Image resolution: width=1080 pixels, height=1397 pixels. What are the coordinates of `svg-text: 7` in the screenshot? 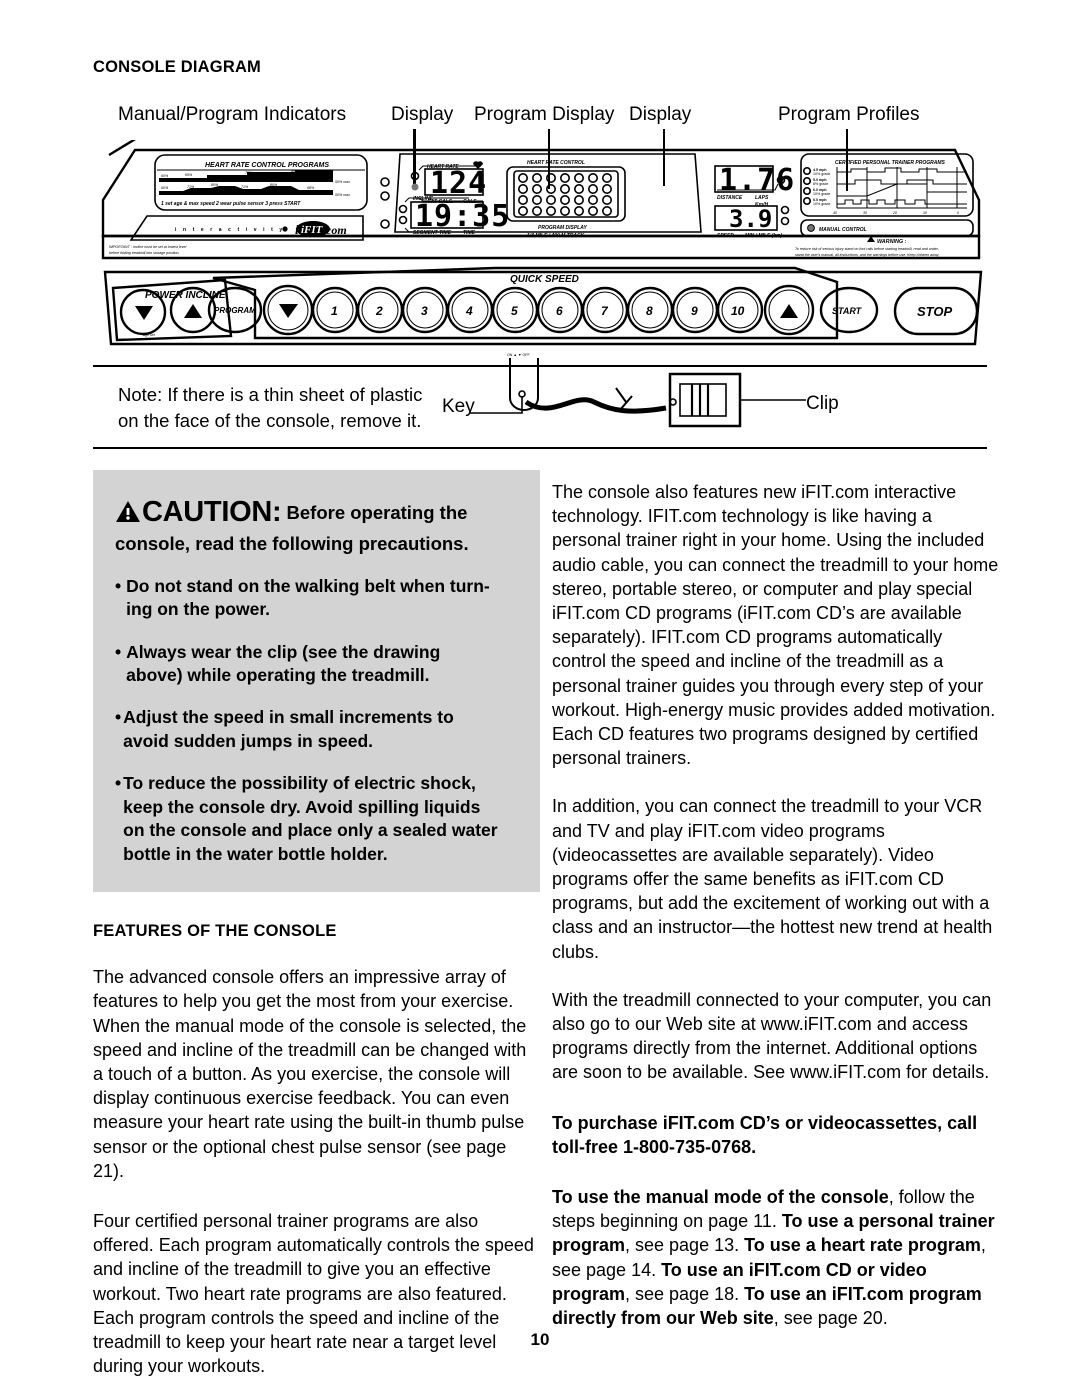 It's located at (605, 311).